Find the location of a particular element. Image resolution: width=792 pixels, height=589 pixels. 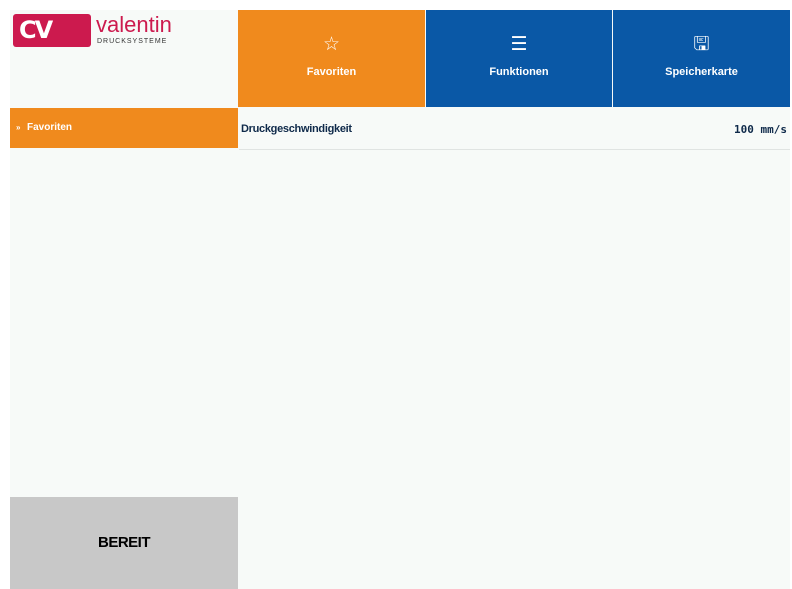

logo-letters: CV is located at coordinates (36, 30).